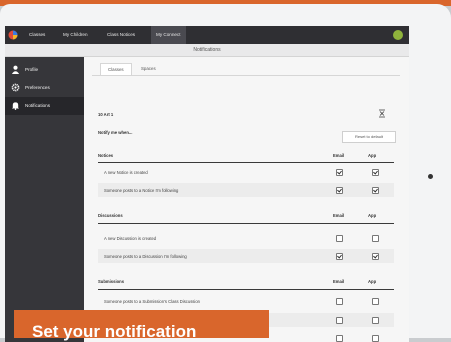 Image resolution: width=451 pixels, height=342 pixels. I want to click on sidebar-item-label: Profile, so click(32, 69).